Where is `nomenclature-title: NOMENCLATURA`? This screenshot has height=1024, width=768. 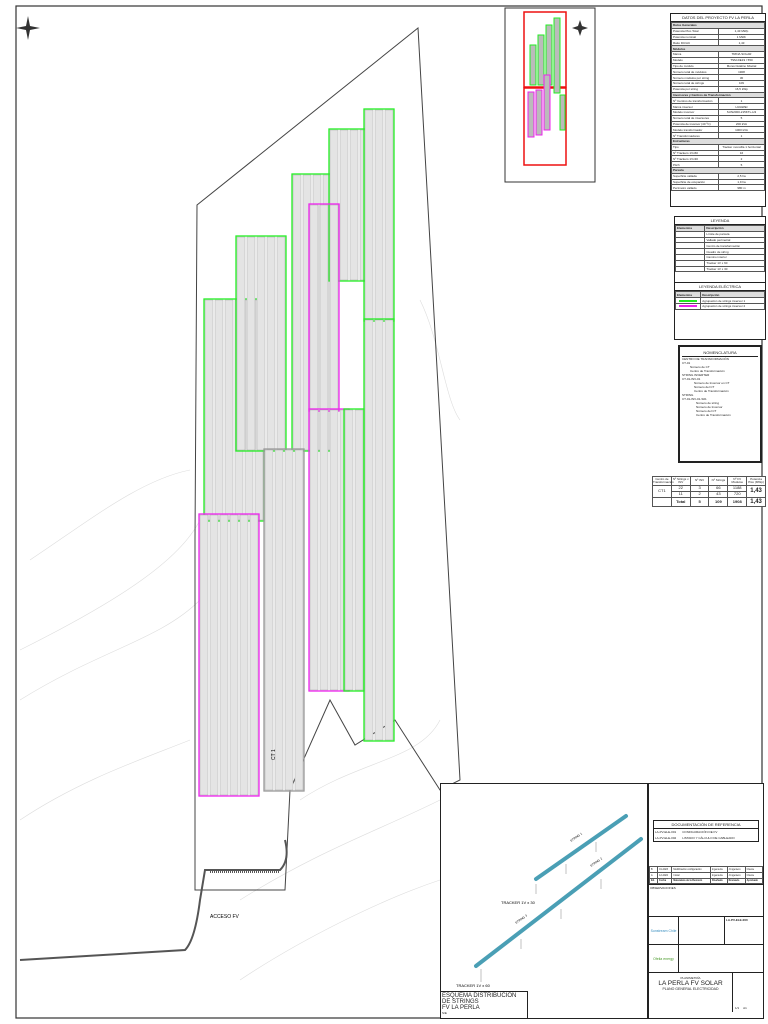 nomenclature-title: NOMENCLATURA is located at coordinates (720, 353).